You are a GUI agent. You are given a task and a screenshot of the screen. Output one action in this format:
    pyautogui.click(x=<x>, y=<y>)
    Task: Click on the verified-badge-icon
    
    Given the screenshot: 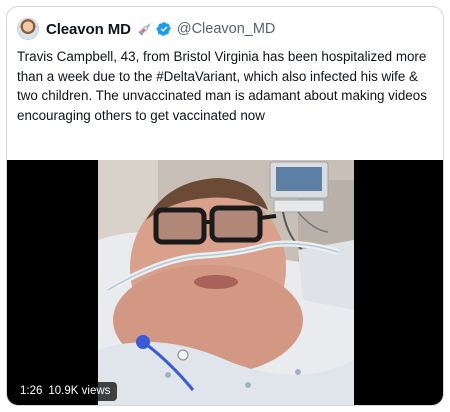 What is the action you would take?
    pyautogui.click(x=163, y=29)
    